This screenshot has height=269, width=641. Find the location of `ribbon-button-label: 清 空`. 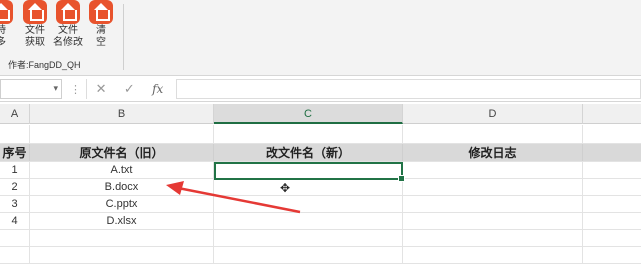

ribbon-button-label: 清 空 is located at coordinates (101, 36).